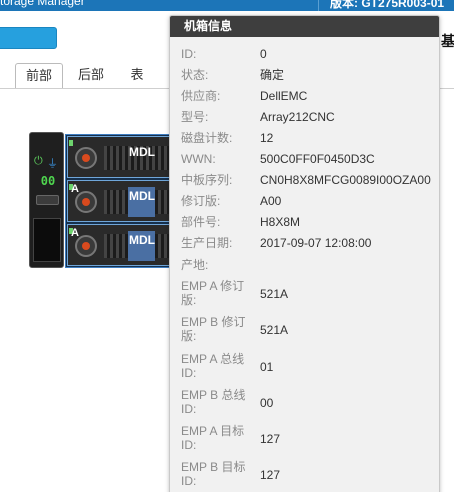 This screenshot has width=454, height=492. I want to click on info-key: 修订版:, so click(201, 201).